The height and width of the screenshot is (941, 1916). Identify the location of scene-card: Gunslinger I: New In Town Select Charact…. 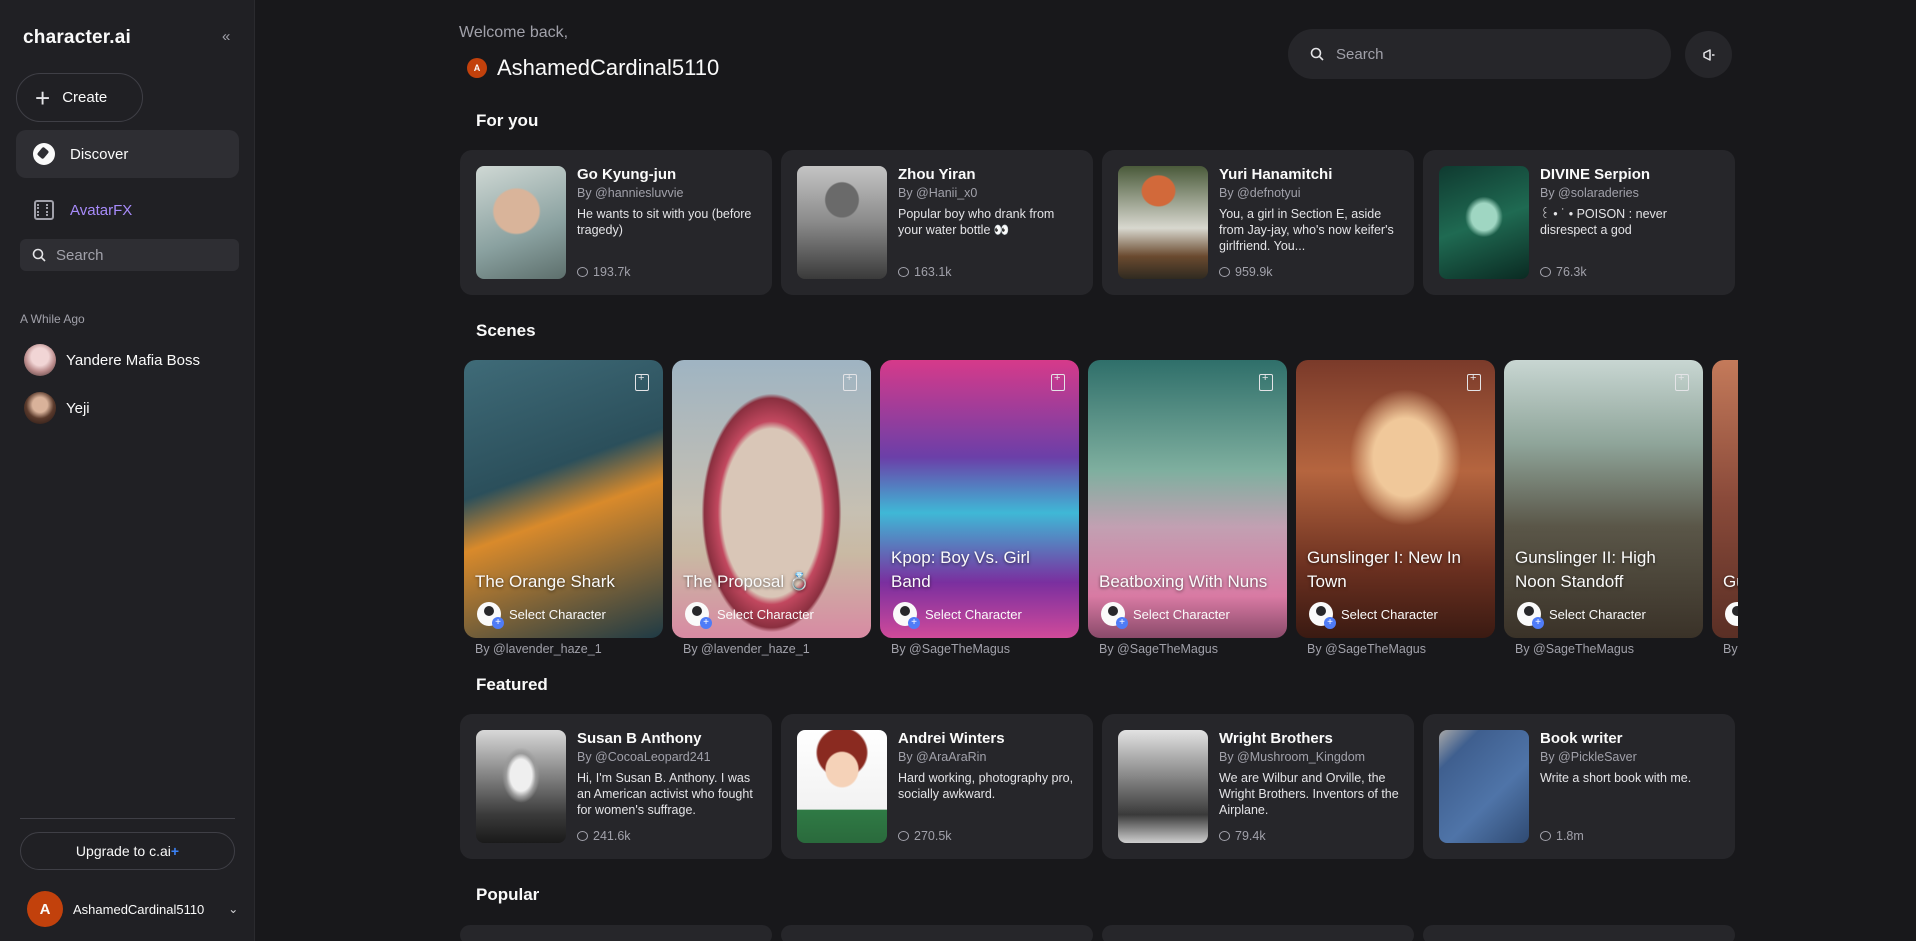
(1395, 508).